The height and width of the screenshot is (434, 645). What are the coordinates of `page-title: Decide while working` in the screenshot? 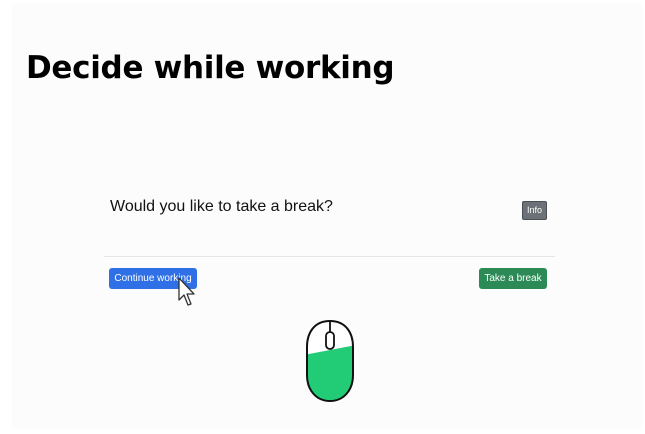 It's located at (210, 68).